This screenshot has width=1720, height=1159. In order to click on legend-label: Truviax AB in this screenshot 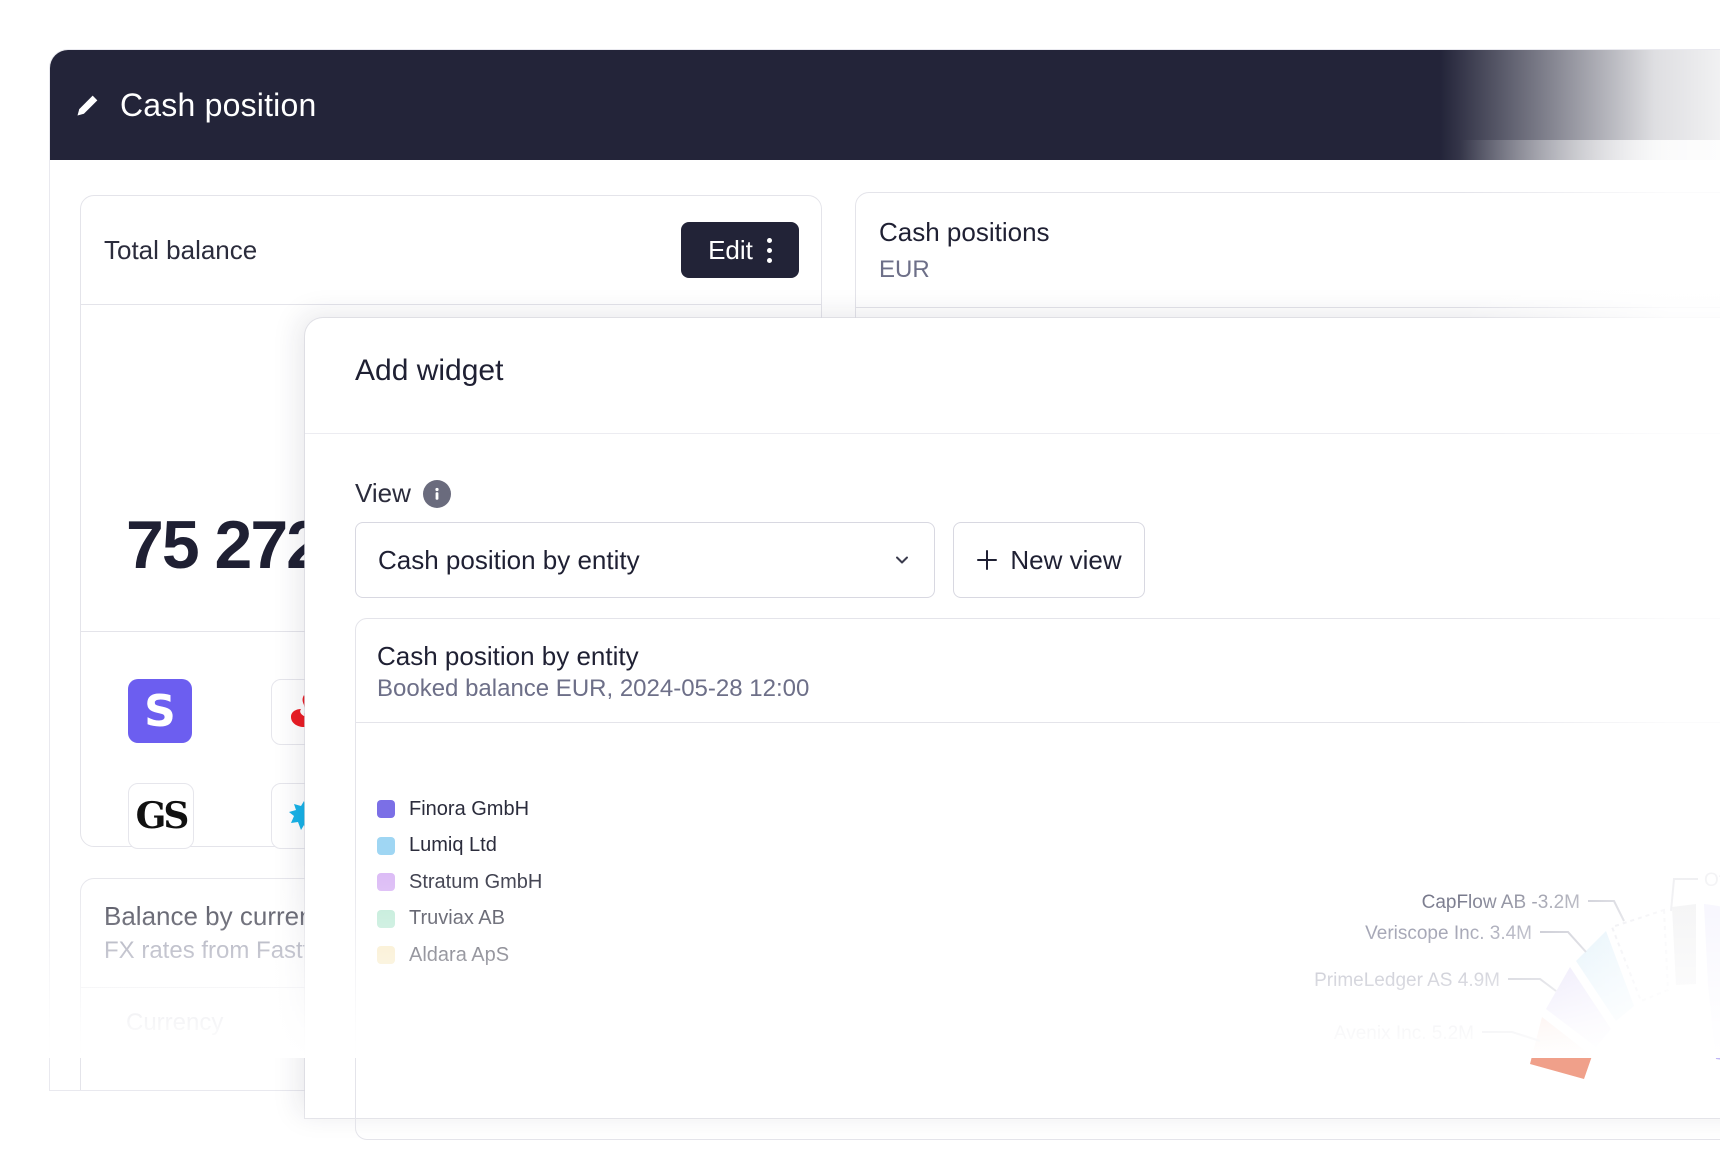, I will do `click(457, 918)`.